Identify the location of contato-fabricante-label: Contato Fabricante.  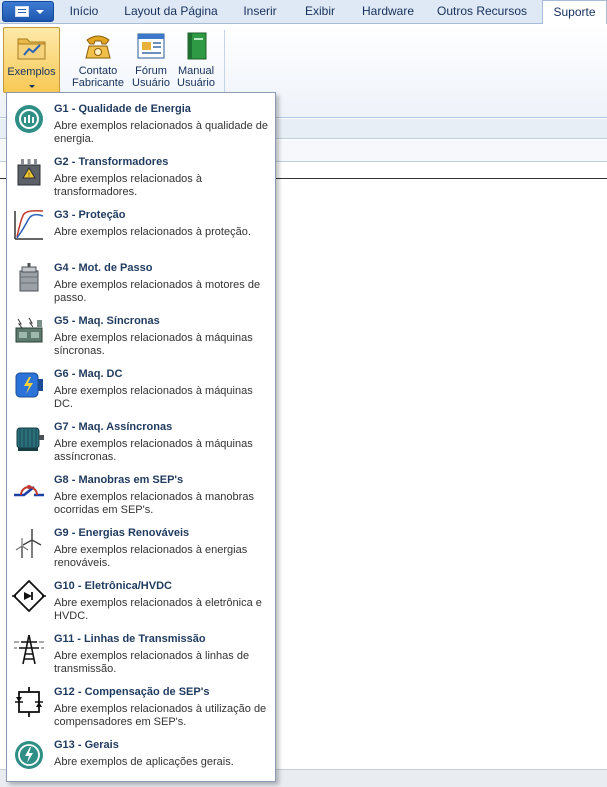
(98, 77).